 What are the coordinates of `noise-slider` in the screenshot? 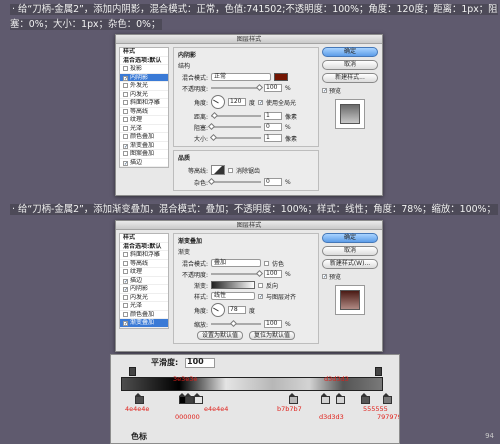 It's located at (234, 181).